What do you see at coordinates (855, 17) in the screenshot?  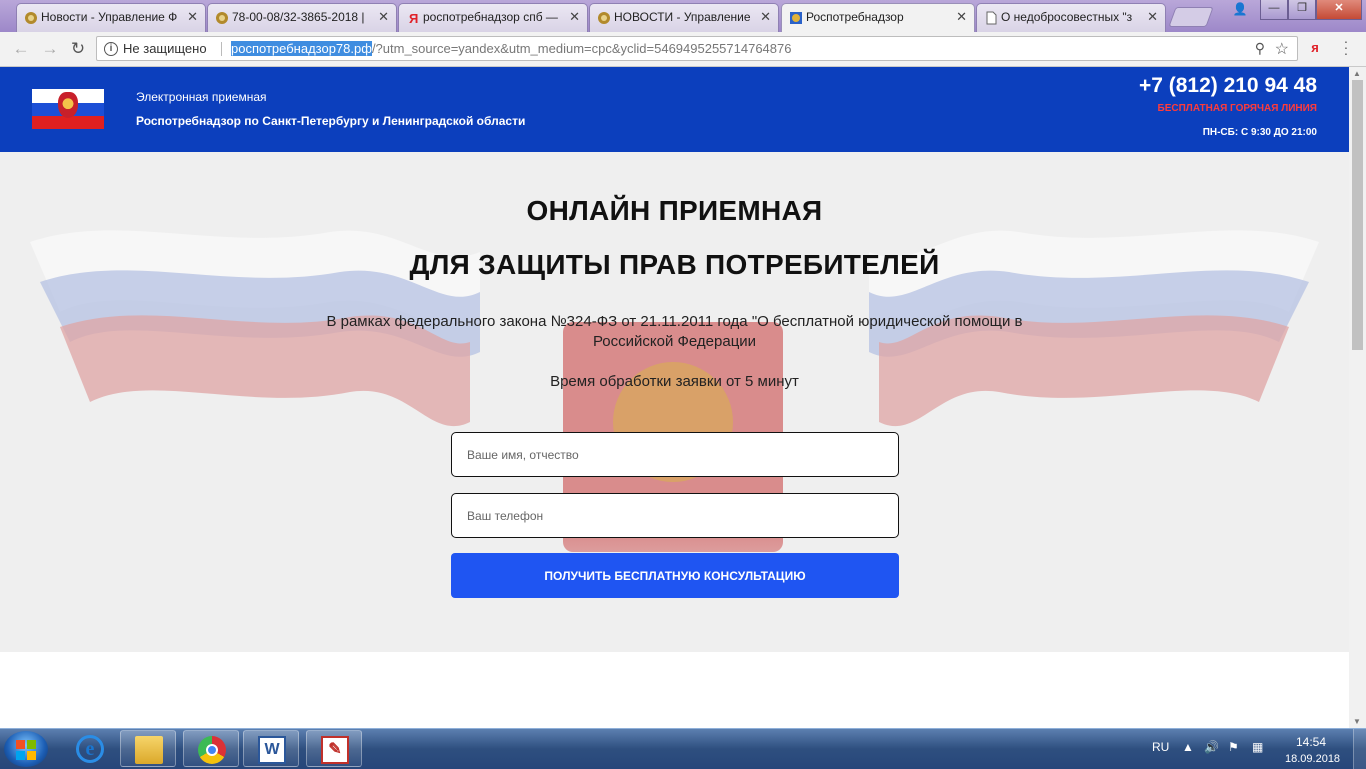 I see `tab-title: Роспотребнадзор` at bounding box center [855, 17].